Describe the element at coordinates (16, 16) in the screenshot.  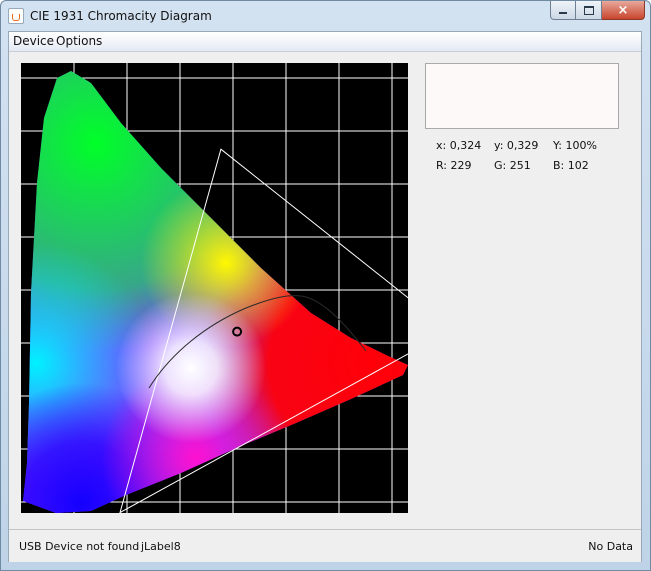
I see `java-cup-icon` at that location.